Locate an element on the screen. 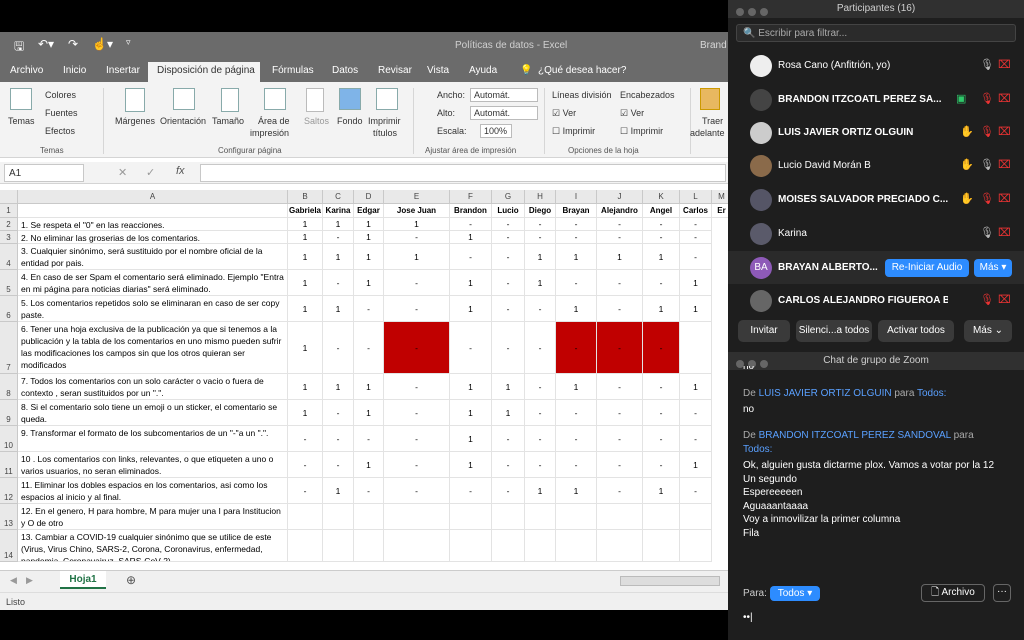 The width and height of the screenshot is (1024, 640). header-cell: Jose Juan is located at coordinates (417, 211).